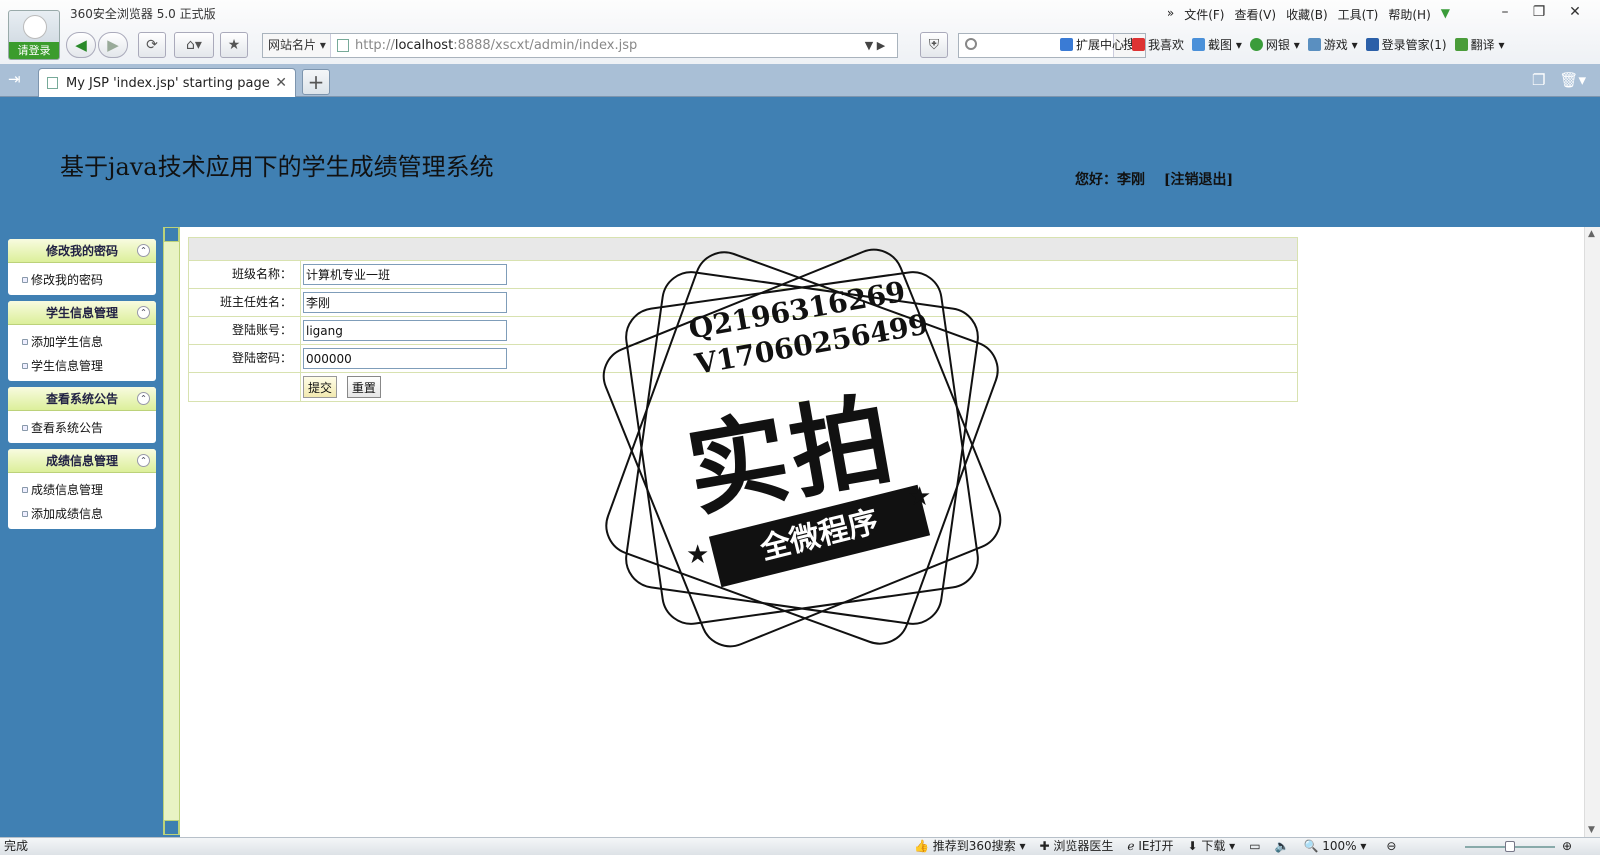 The height and width of the screenshot is (855, 1600). Describe the element at coordinates (1482, 45) in the screenshot. I see `ext-translate-label: 翻译` at that location.